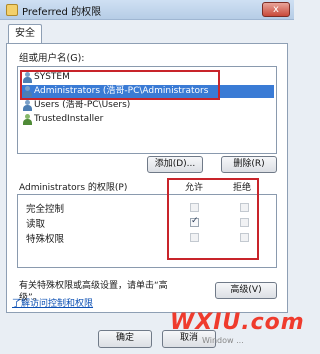 The image size is (320, 354). Describe the element at coordinates (82, 105) in the screenshot. I see `user-name: Users (浩哥-PC\Users)` at that location.